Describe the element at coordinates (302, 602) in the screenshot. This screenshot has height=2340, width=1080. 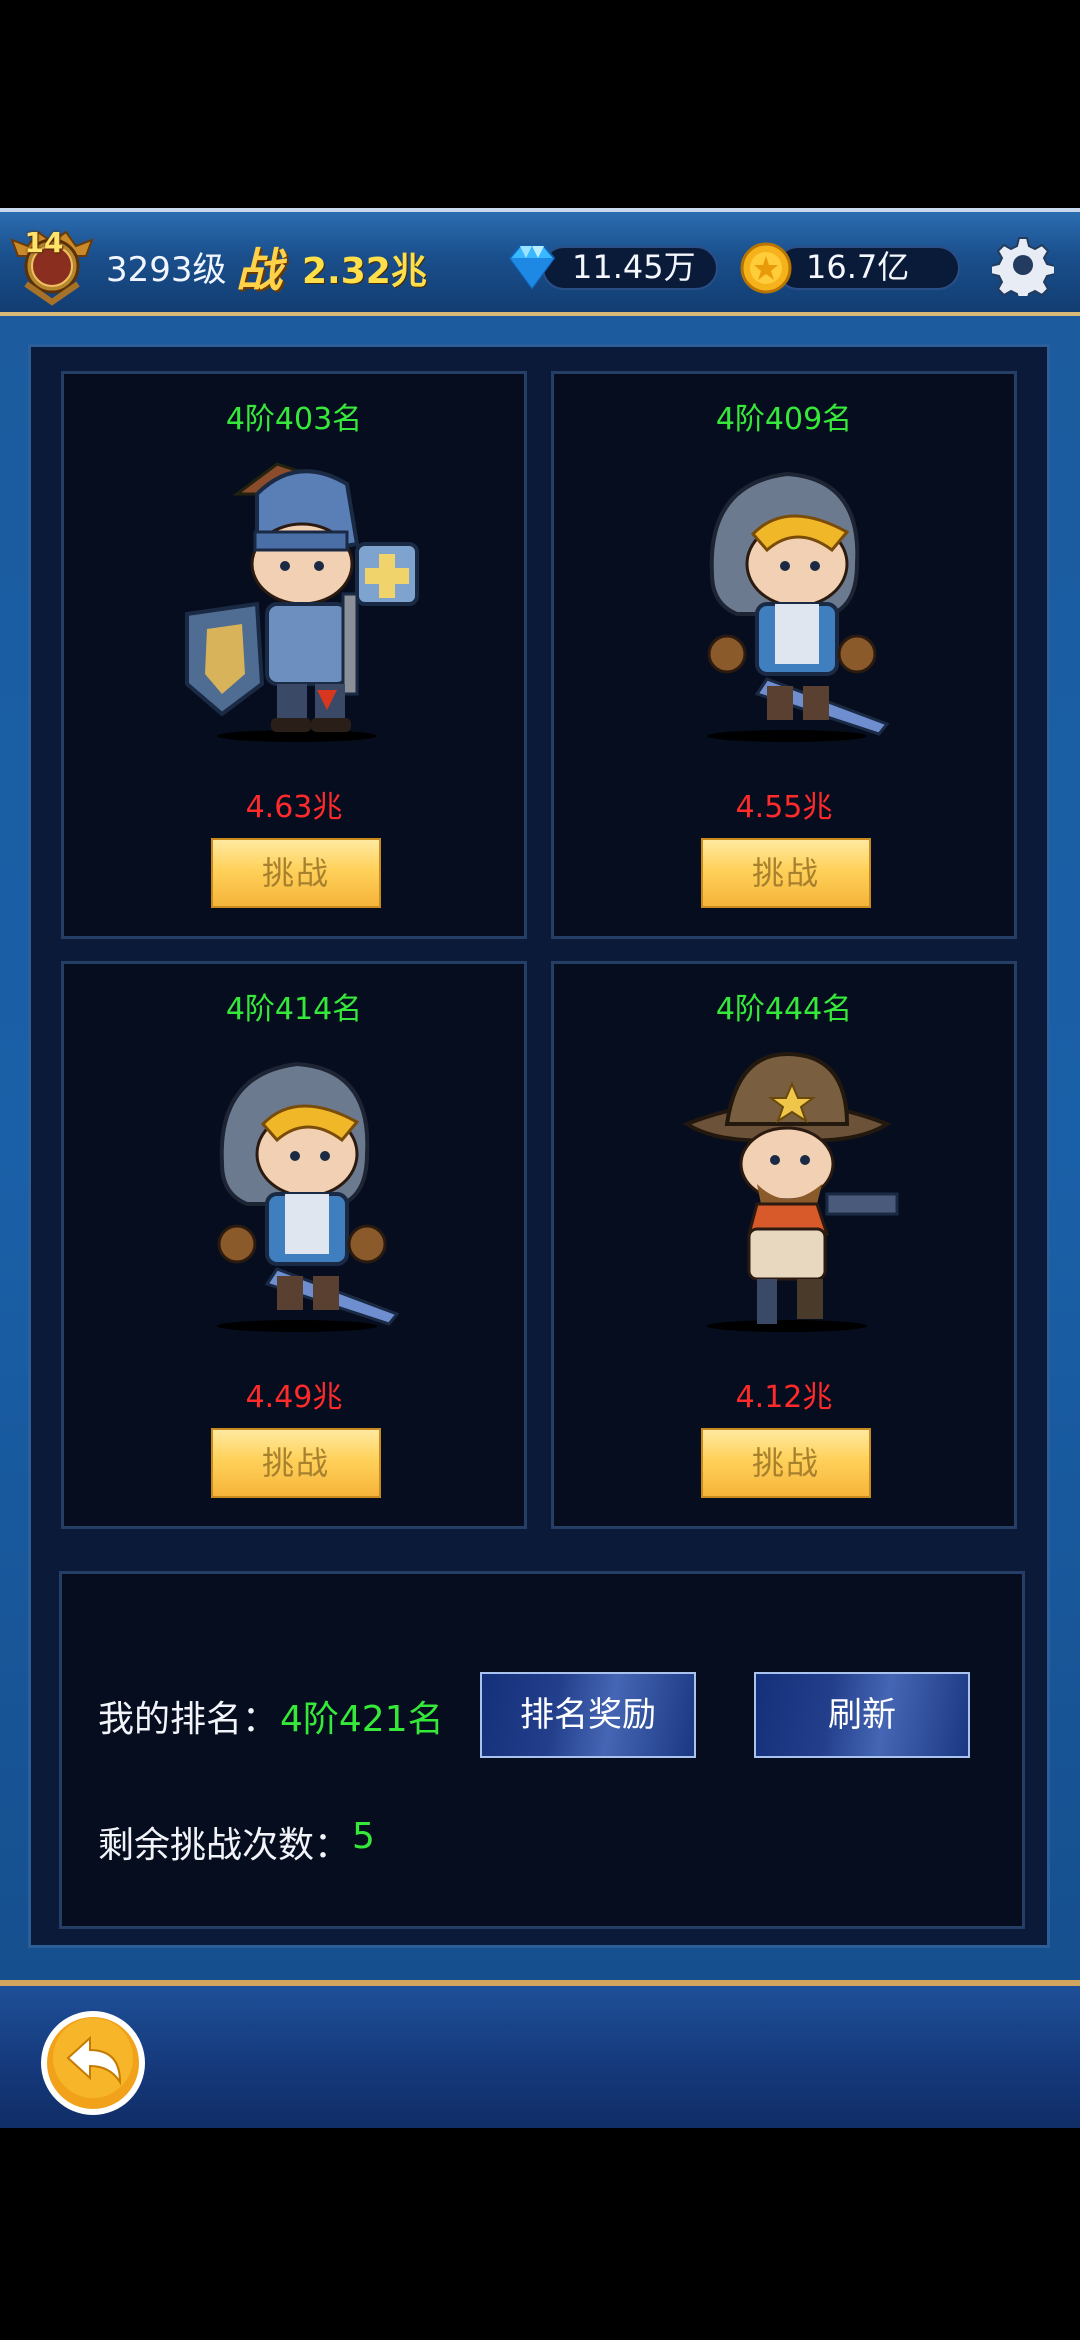
I see `knight-portrait` at that location.